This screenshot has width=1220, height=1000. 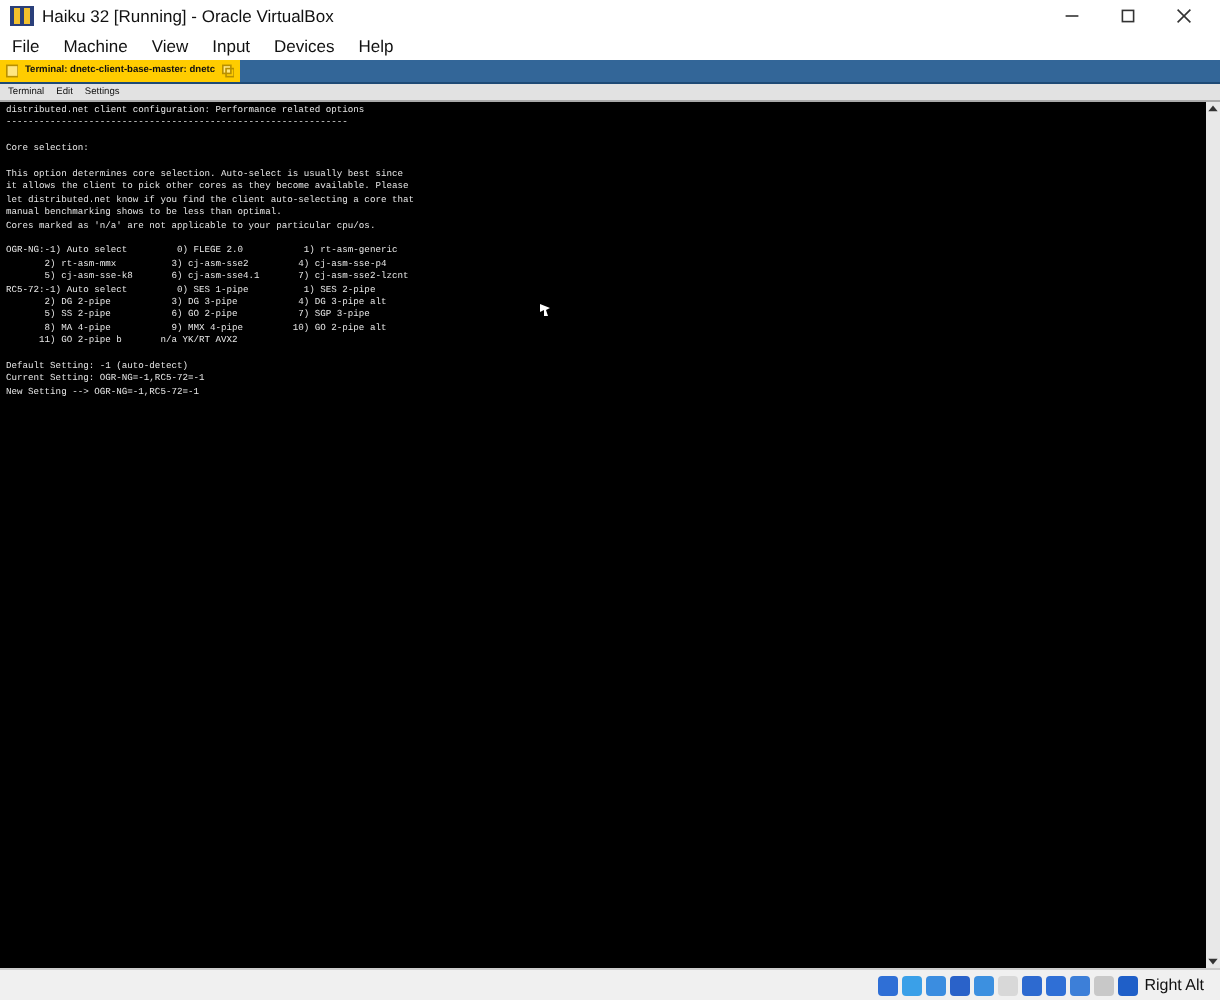 I want to click on window-title: Haiku 32 [Running] - Oracle VirtualBox, so click(x=188, y=16).